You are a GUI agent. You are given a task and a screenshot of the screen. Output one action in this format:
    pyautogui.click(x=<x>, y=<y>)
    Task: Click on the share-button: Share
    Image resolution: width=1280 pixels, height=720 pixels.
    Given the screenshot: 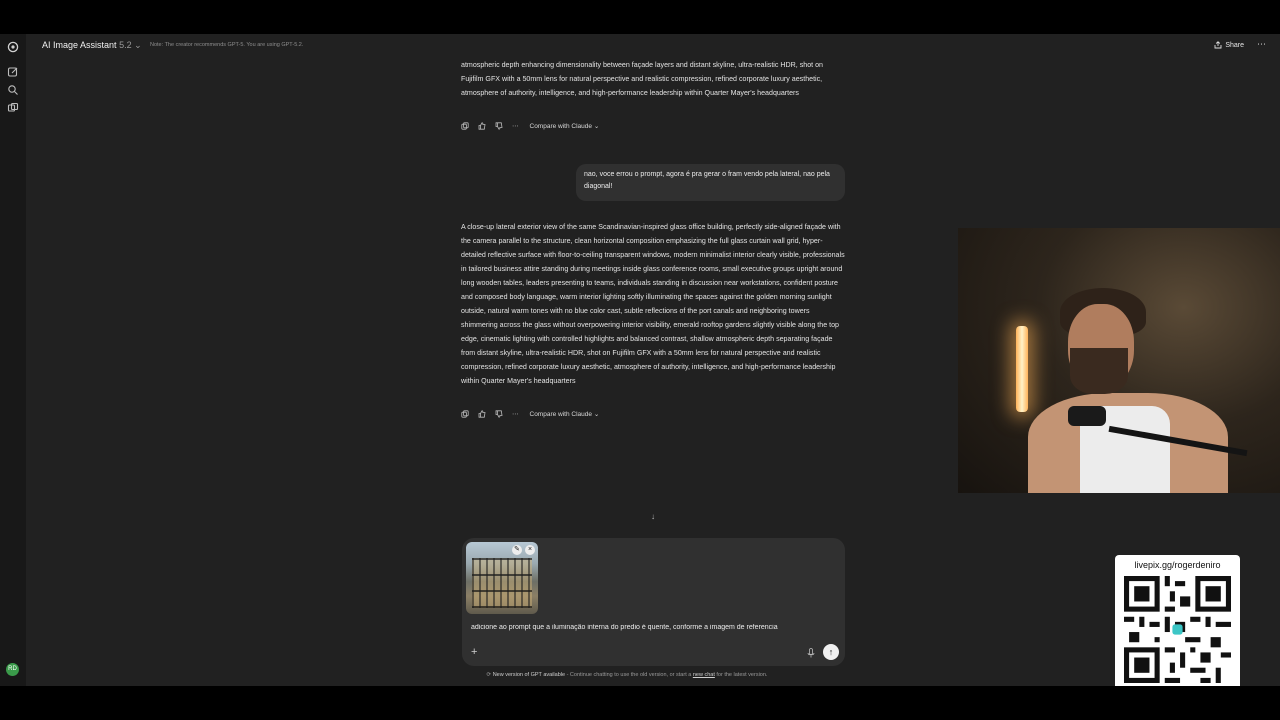 What is the action you would take?
    pyautogui.click(x=1229, y=45)
    